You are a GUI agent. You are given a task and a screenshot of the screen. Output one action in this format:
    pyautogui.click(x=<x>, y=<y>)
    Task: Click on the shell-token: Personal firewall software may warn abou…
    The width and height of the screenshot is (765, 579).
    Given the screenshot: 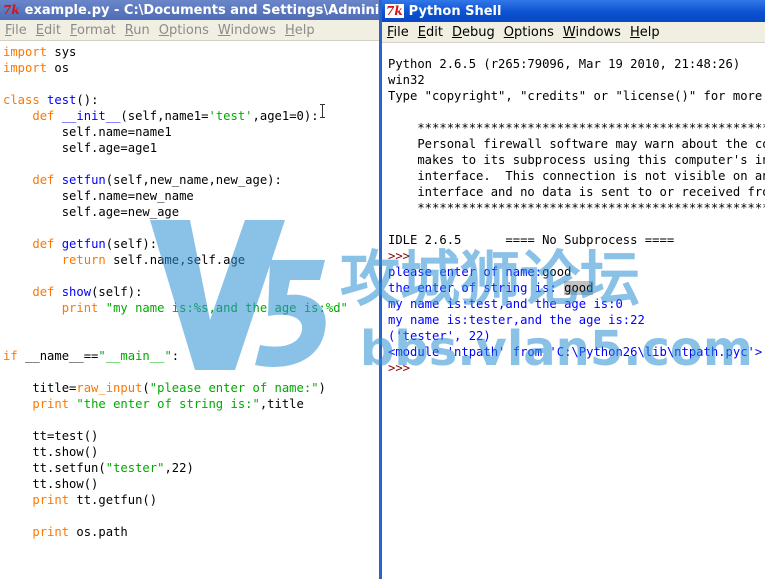 What is the action you would take?
    pyautogui.click(x=591, y=144)
    